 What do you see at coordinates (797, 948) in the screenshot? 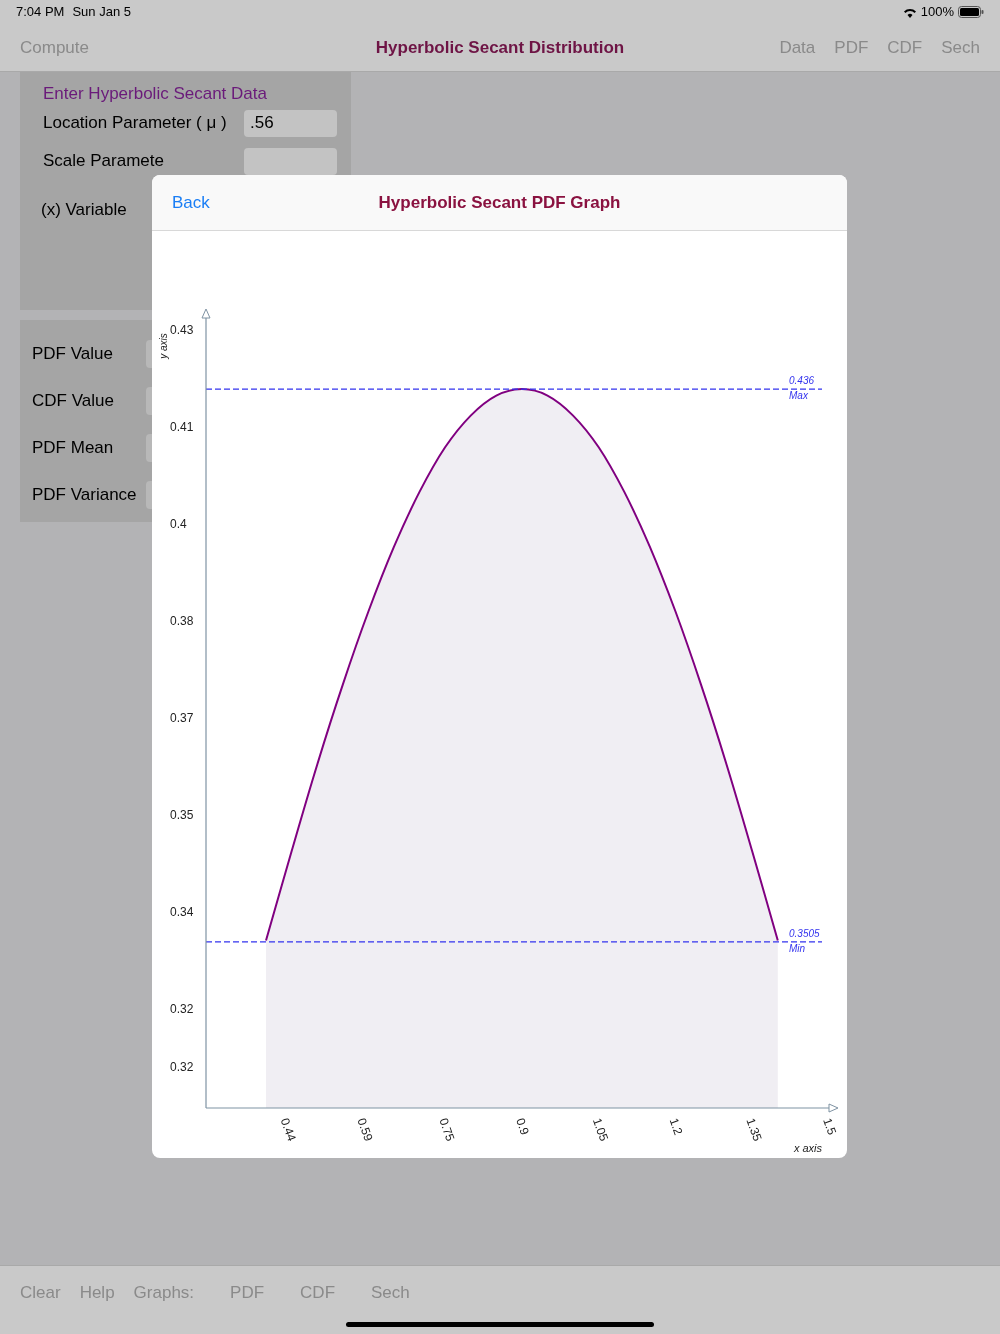
I see `reference-note: Min` at bounding box center [797, 948].